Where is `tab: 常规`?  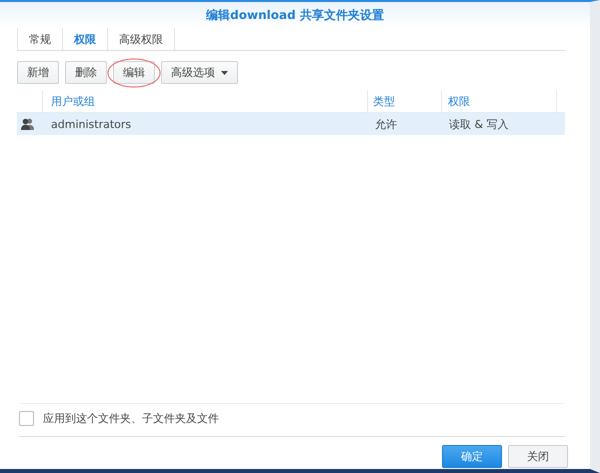 tab: 常规 is located at coordinates (40, 39).